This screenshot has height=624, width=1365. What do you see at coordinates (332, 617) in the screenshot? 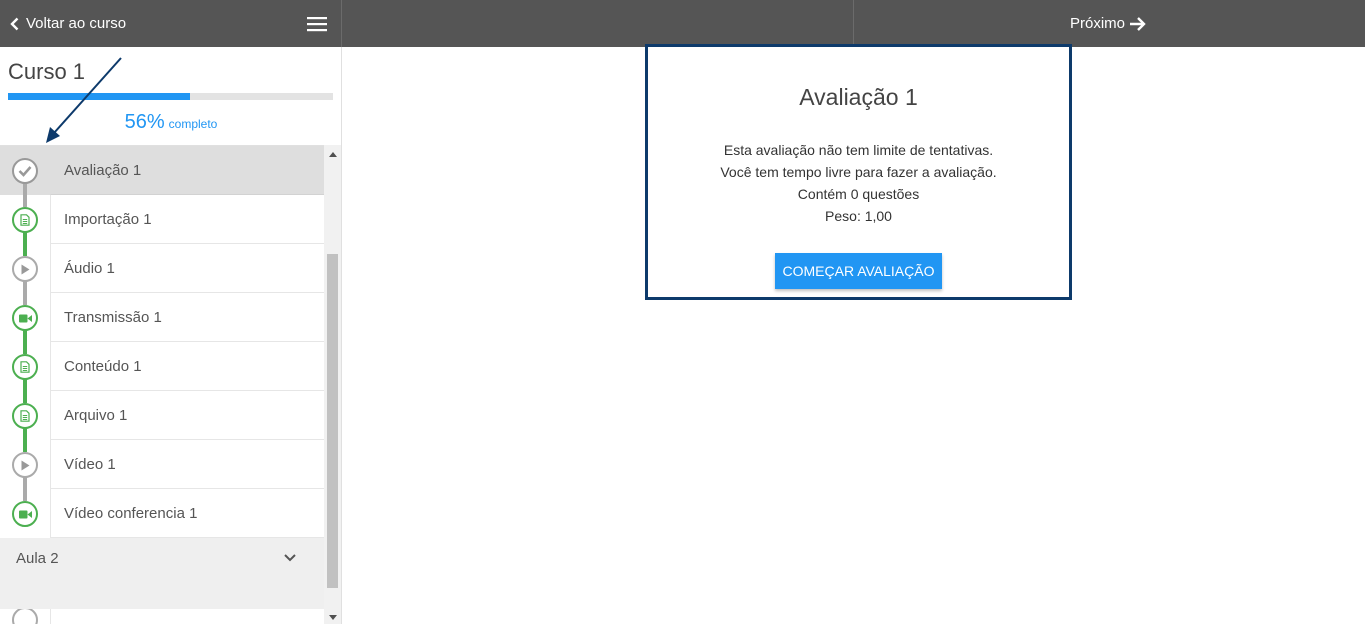
I see `scroll-down-arrow-icon` at bounding box center [332, 617].